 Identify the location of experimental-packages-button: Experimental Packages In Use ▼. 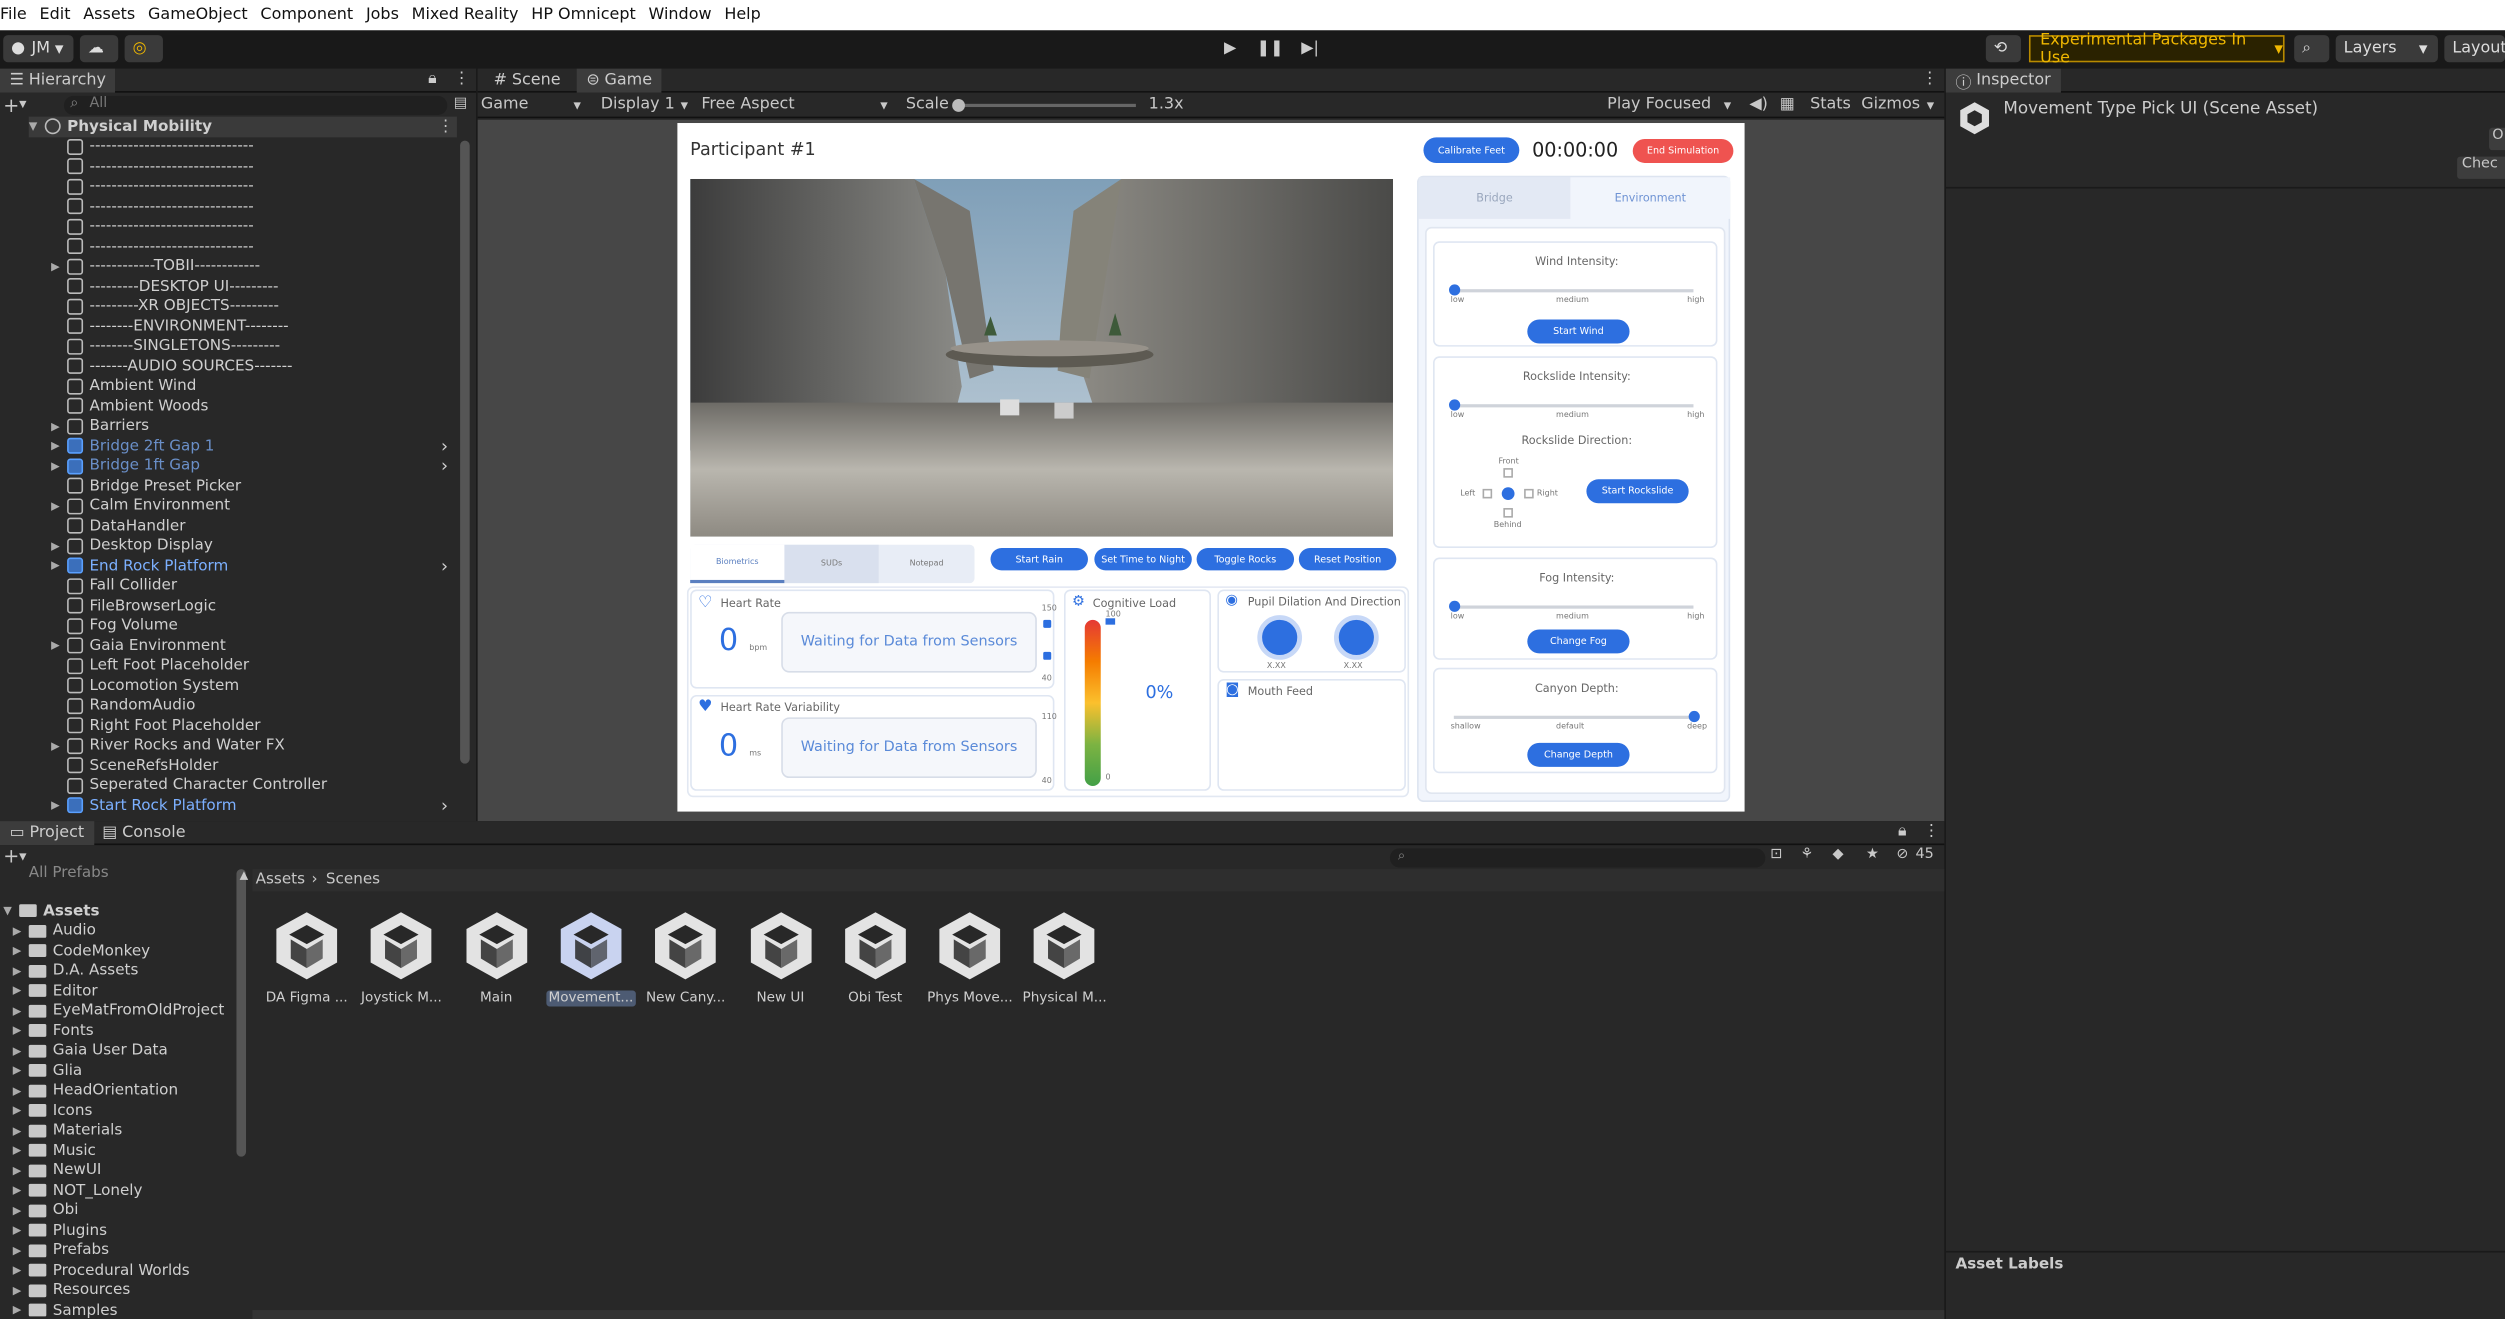
(2156, 48).